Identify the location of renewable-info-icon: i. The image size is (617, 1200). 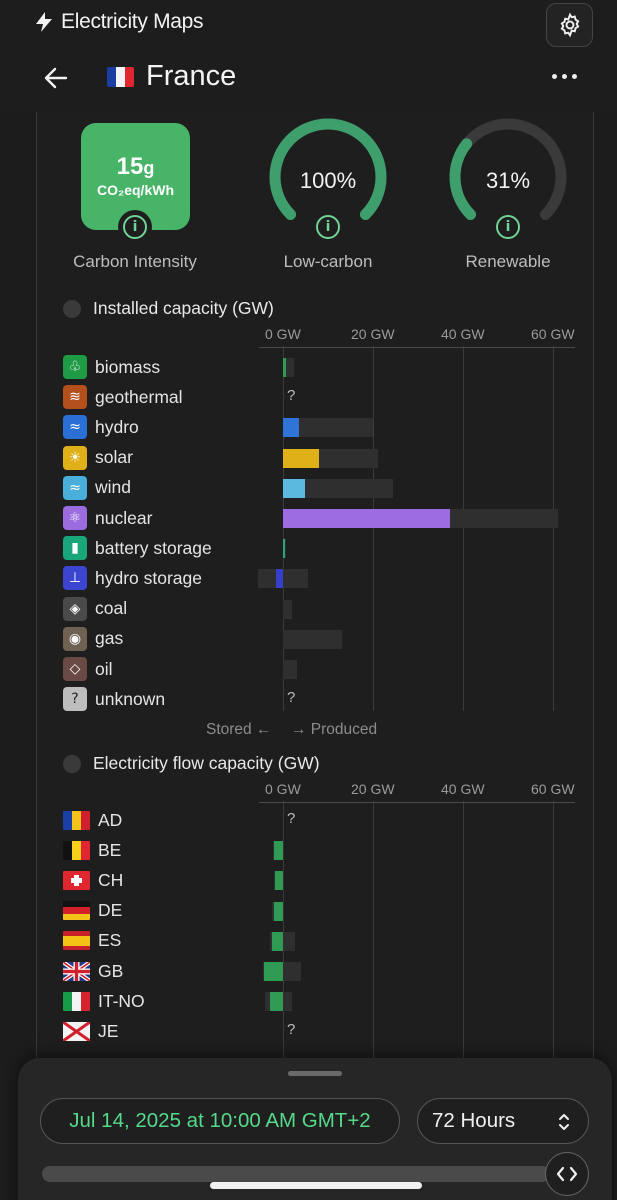
(508, 227).